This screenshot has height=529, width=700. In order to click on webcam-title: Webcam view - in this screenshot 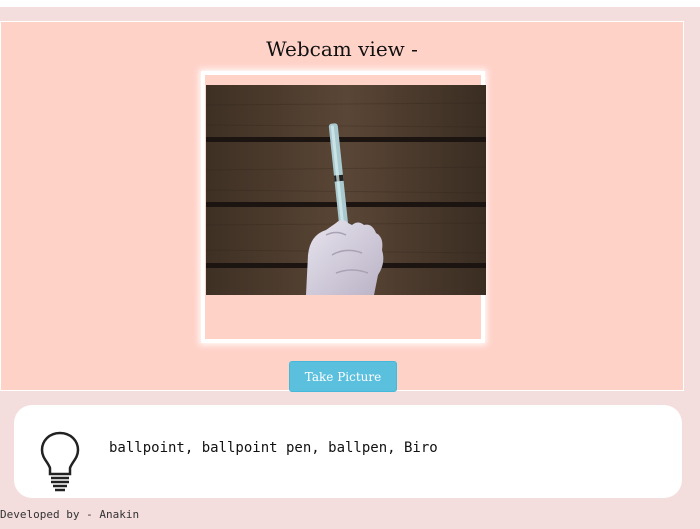, I will do `click(342, 49)`.